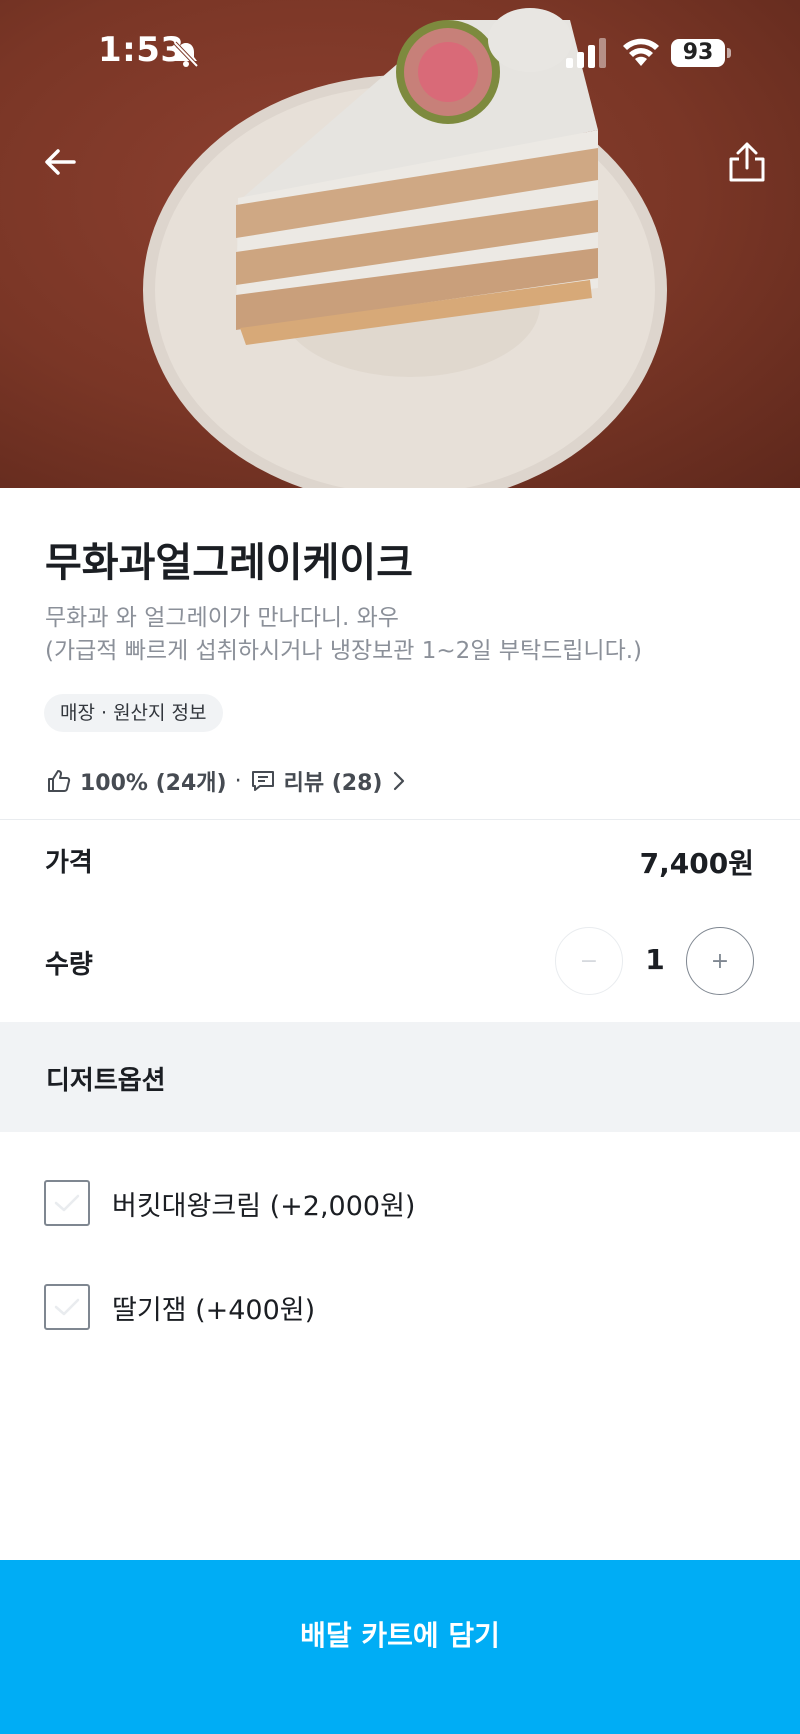  What do you see at coordinates (400, 50) in the screenshot?
I see `status-bar: 1:53 93` at bounding box center [400, 50].